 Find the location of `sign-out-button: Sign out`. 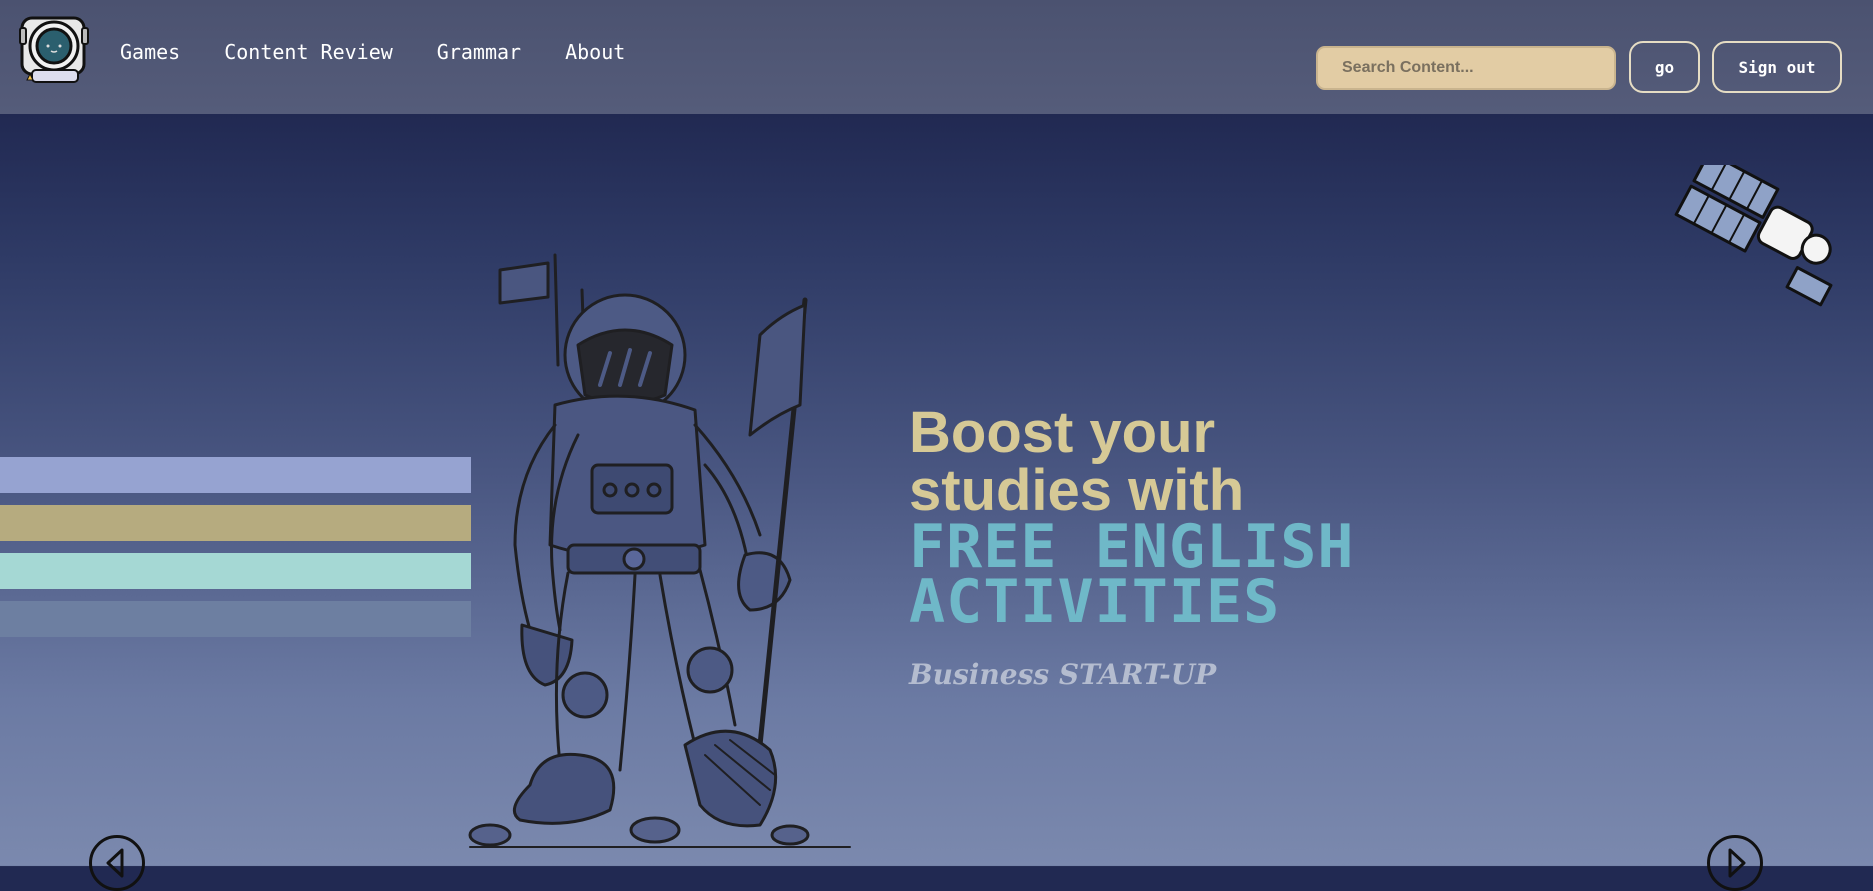

sign-out-button: Sign out is located at coordinates (1777, 67).